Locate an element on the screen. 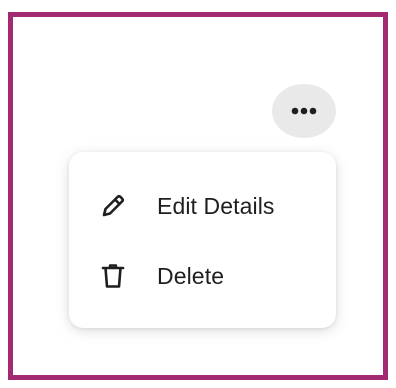 The width and height of the screenshot is (396, 388). menu-item-delete: Delete is located at coordinates (202, 276).